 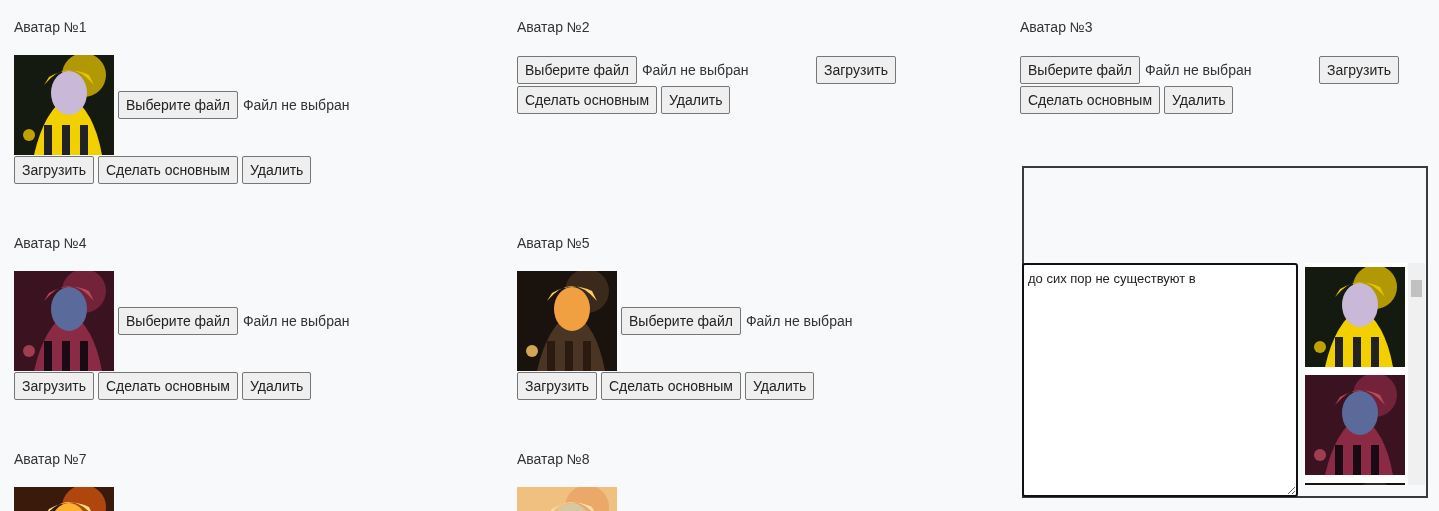 I want to click on thumbnail-list, so click(x=1364, y=374).